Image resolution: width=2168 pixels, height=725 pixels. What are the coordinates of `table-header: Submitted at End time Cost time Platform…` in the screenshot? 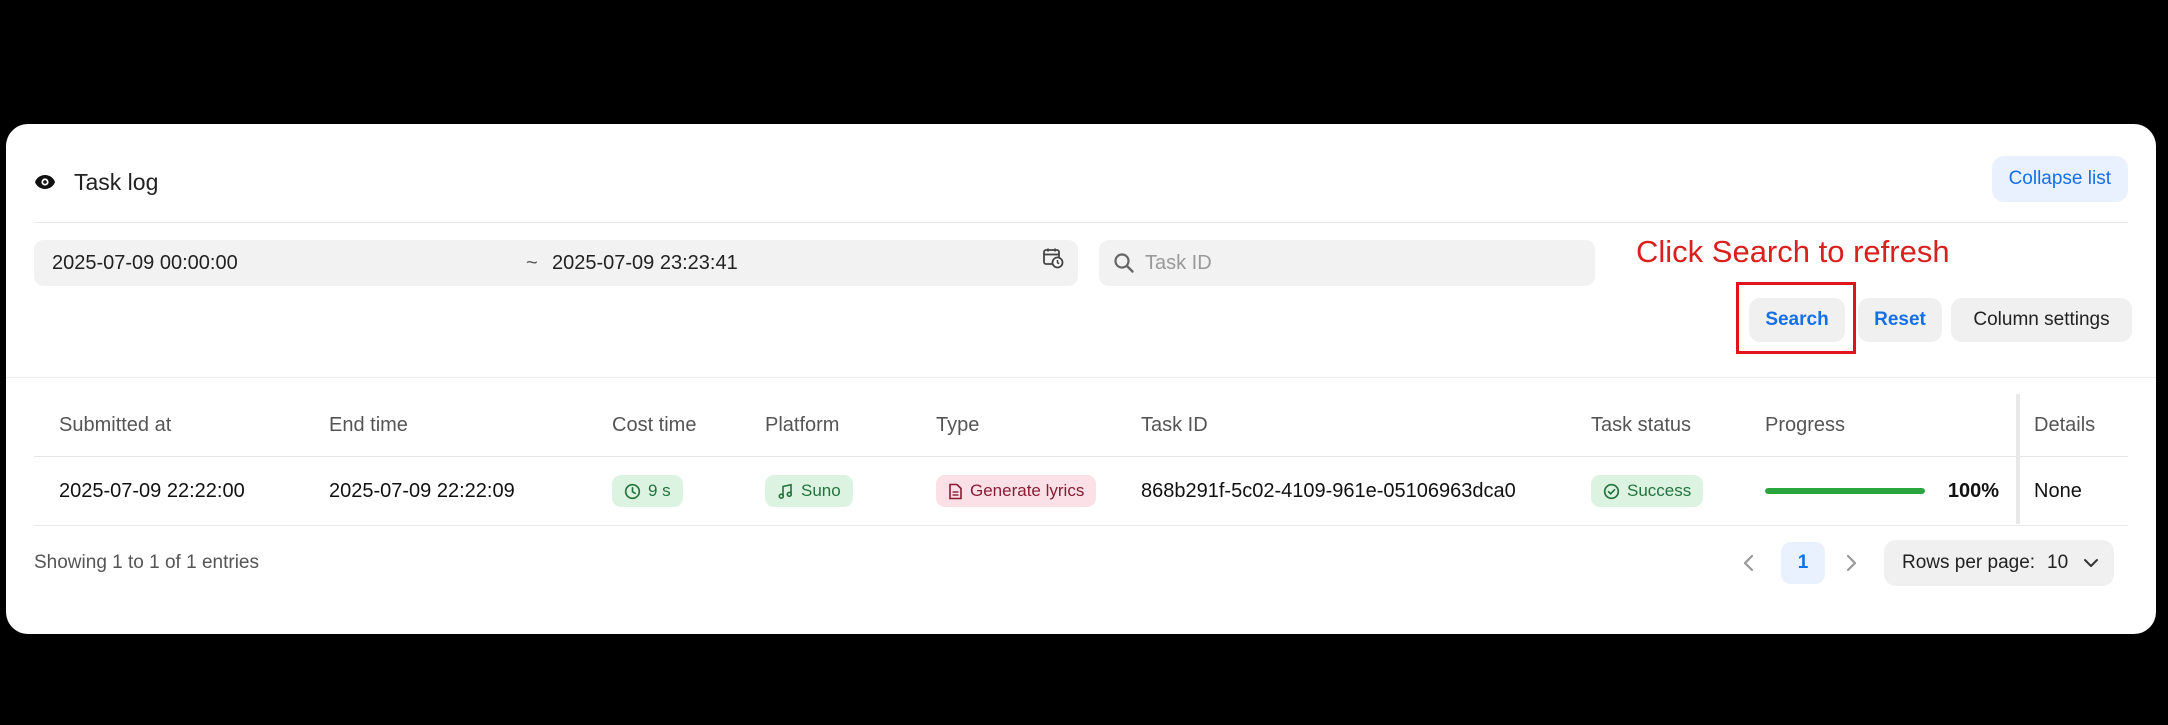 It's located at (1081, 425).